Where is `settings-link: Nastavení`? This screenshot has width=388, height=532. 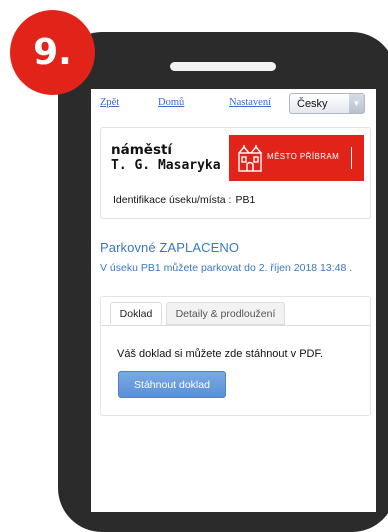
settings-link: Nastavení is located at coordinates (250, 102).